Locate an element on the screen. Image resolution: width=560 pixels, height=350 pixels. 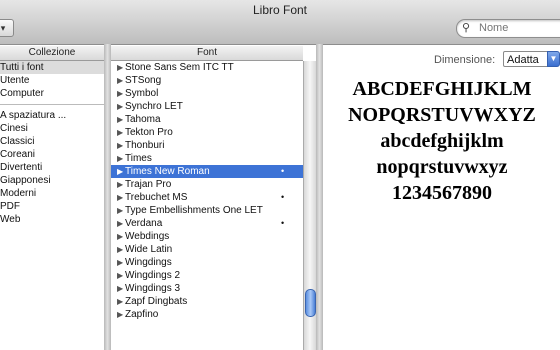
search-field: ⚲ is located at coordinates (508, 28).